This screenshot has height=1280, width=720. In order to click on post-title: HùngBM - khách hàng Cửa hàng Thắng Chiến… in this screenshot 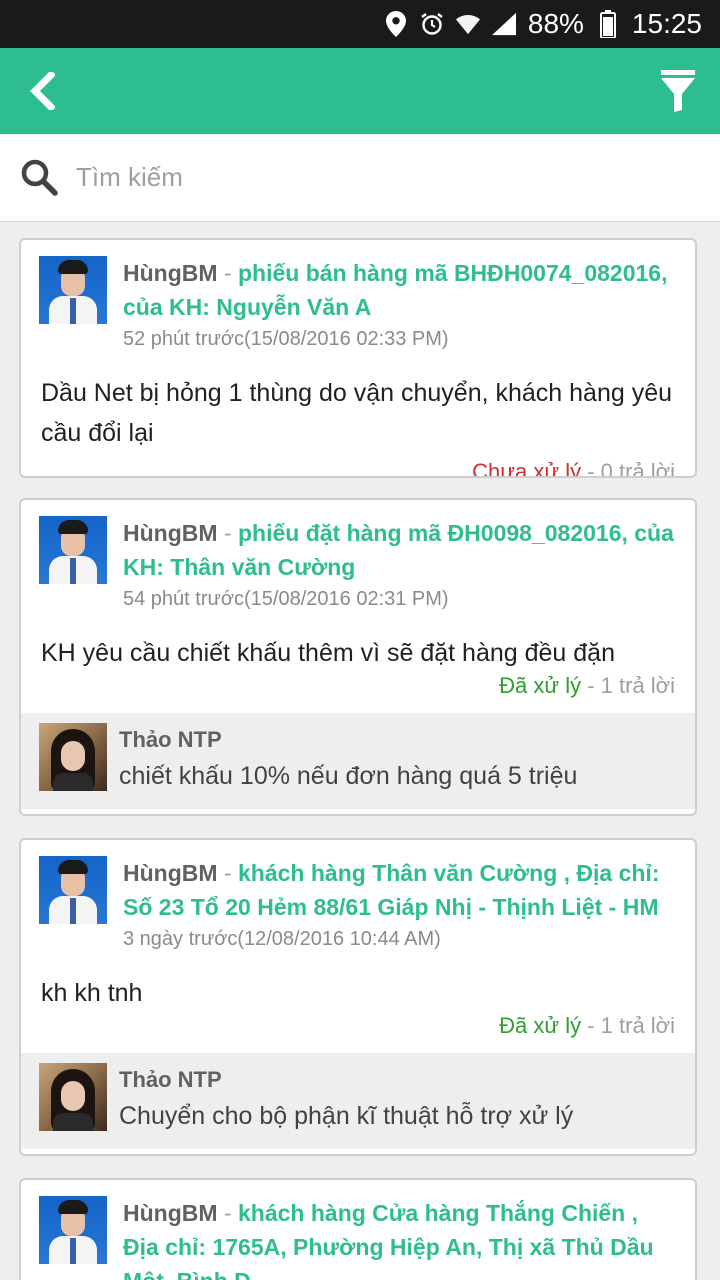, I will do `click(400, 1238)`.